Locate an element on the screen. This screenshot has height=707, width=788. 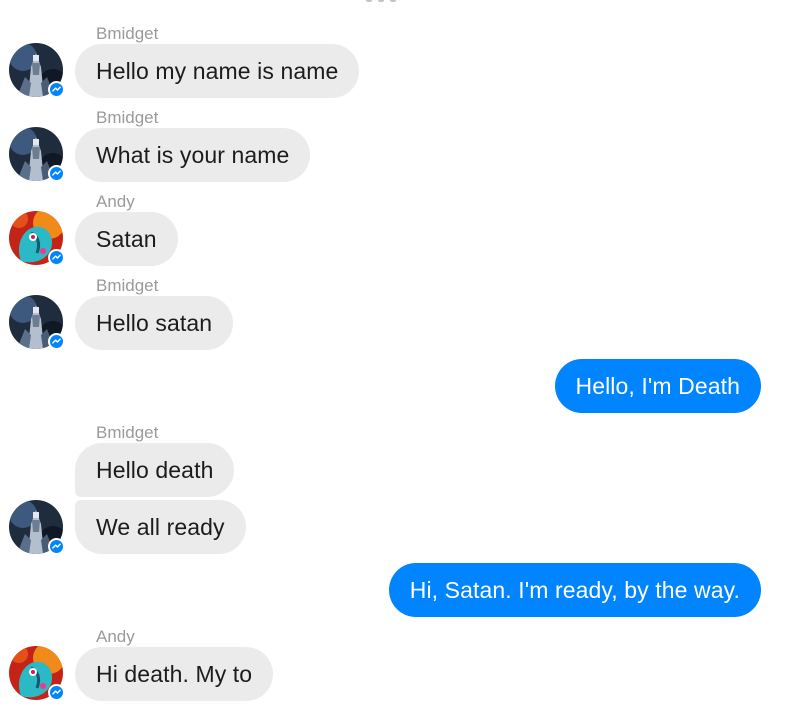
incoming-message-bubble: Hello my name is name is located at coordinates (217, 71).